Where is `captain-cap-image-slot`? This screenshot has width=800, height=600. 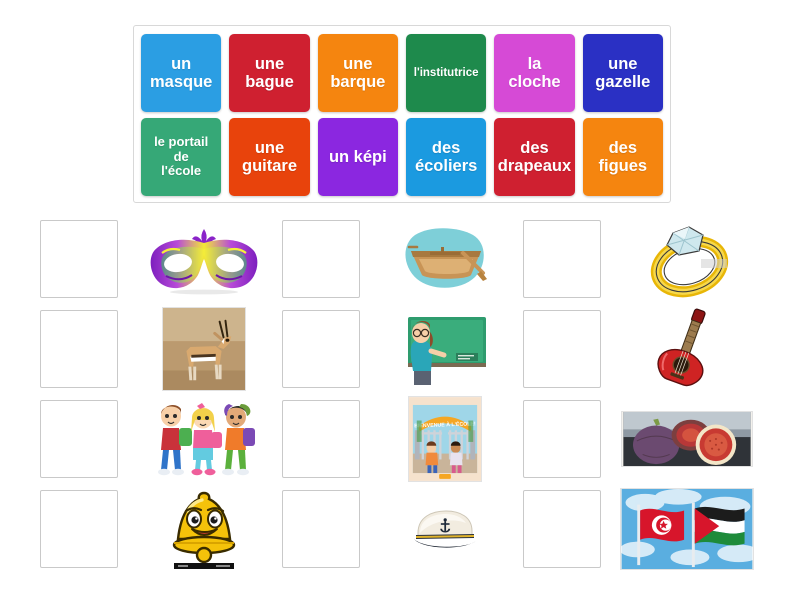
captain-cap-image-slot is located at coordinates (446, 529).